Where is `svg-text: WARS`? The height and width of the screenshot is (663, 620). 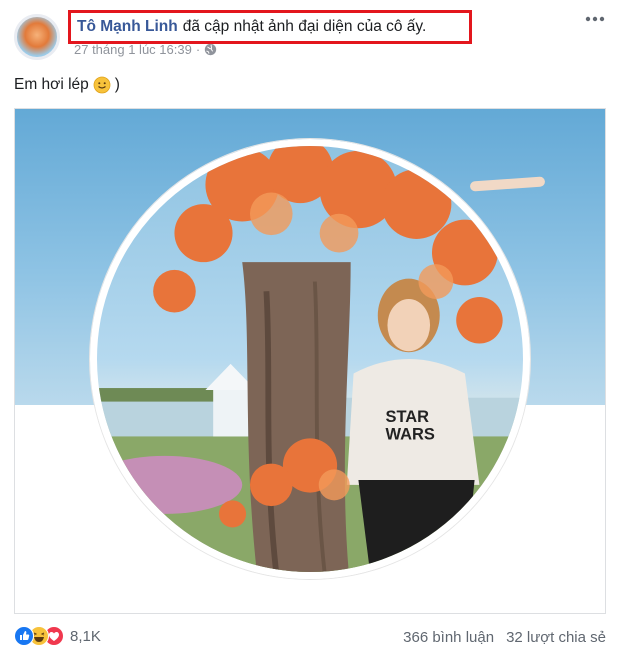 svg-text: WARS is located at coordinates (410, 434).